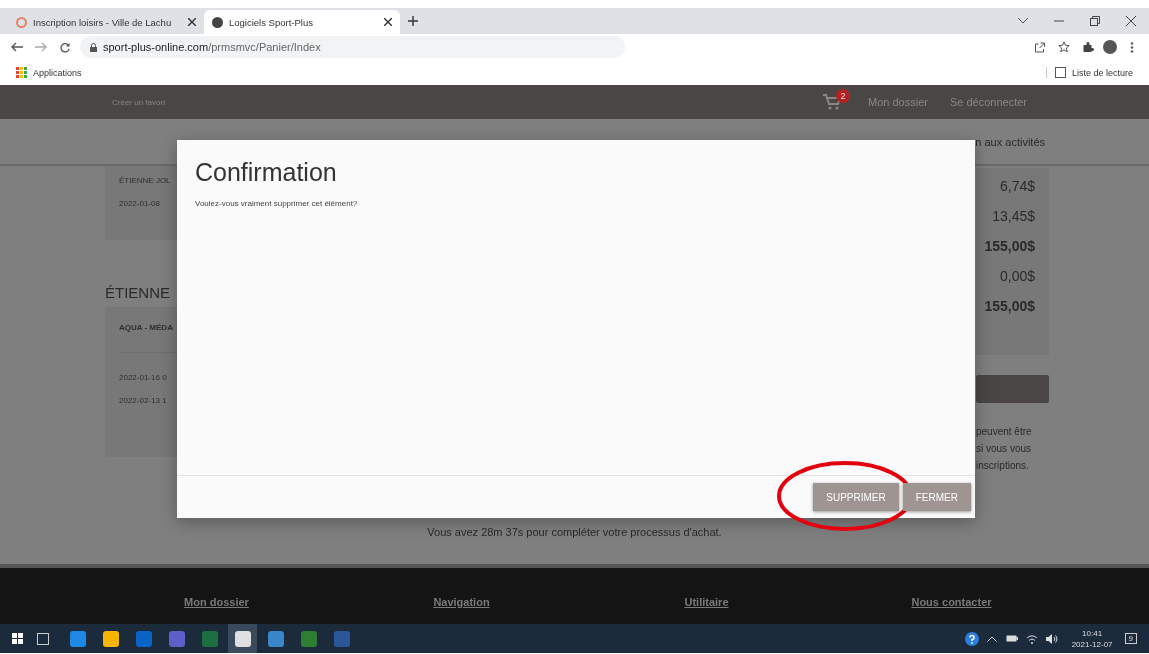 The width and height of the screenshot is (1149, 654). I want to click on task-view-icon, so click(43, 638).